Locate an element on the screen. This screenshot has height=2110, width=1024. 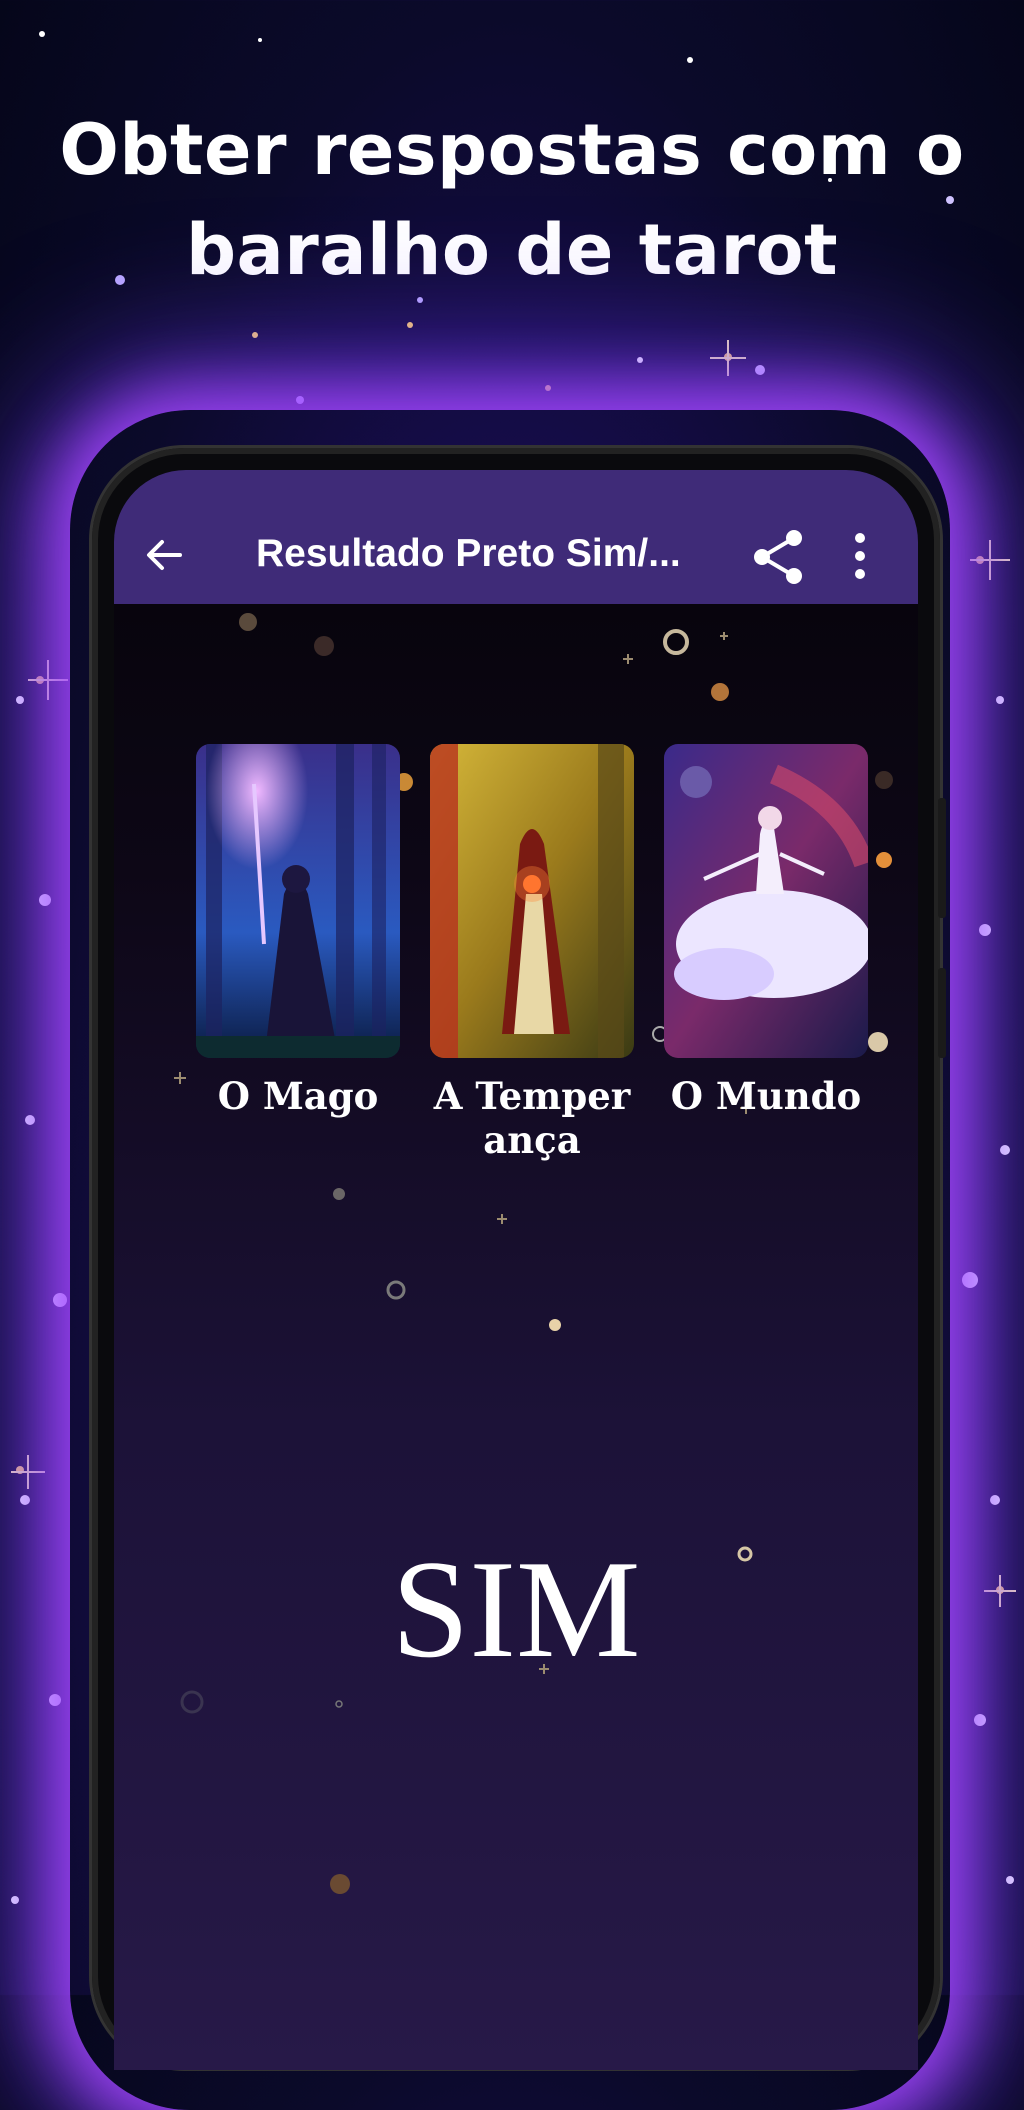
headline-line-1: Obter respostas com o is located at coordinates (512, 150).